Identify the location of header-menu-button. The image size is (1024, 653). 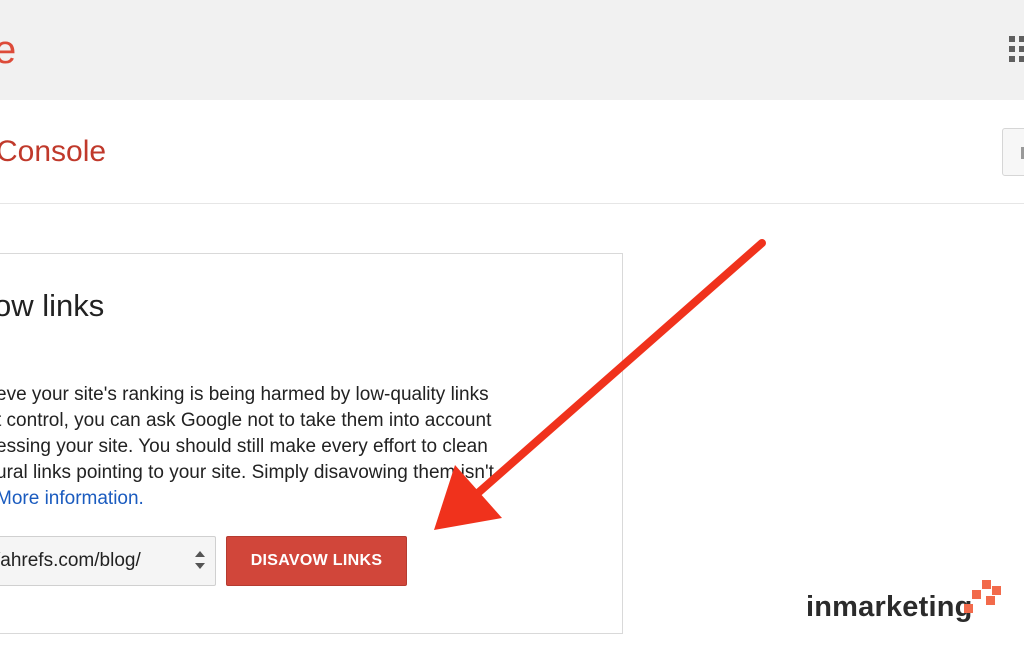
(1013, 152).